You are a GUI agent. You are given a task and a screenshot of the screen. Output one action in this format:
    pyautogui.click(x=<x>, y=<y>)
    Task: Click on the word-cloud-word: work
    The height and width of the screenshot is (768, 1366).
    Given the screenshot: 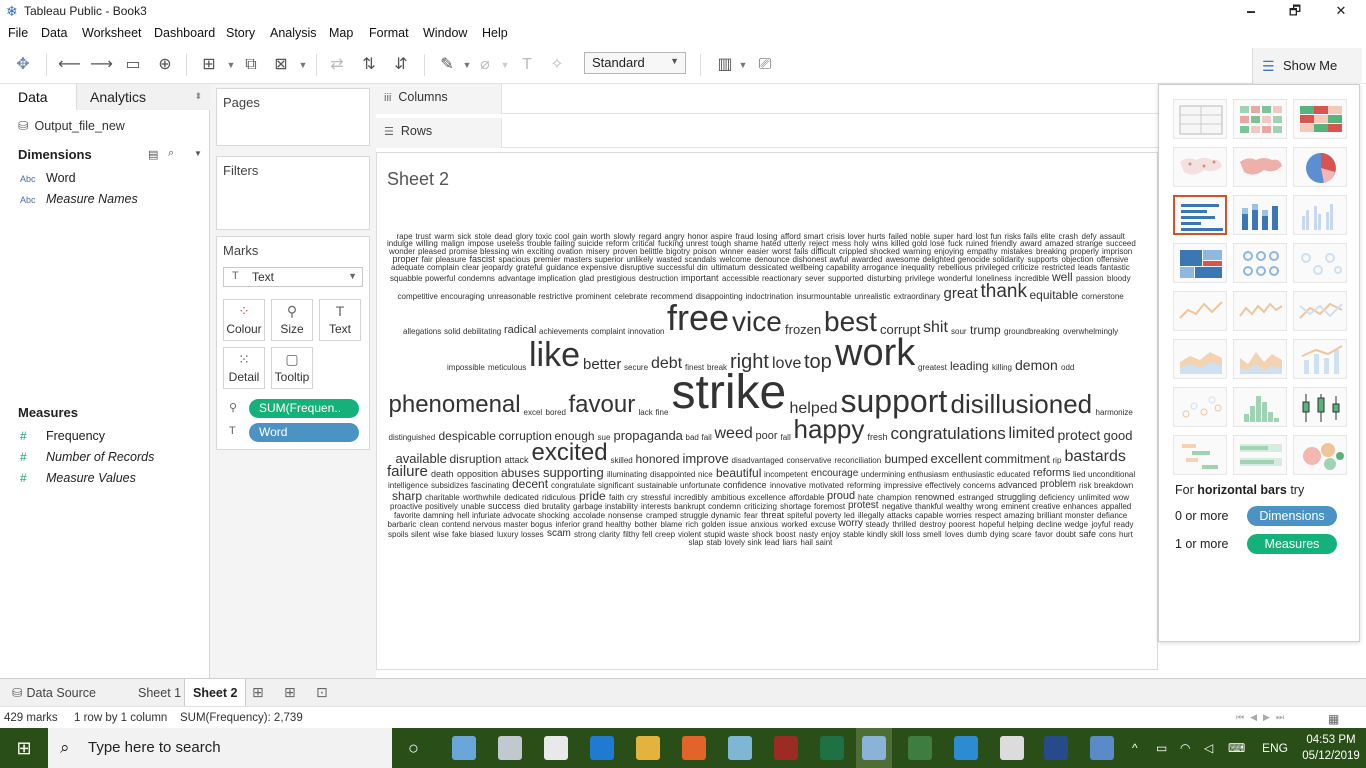 What is the action you would take?
    pyautogui.click(x=875, y=353)
    